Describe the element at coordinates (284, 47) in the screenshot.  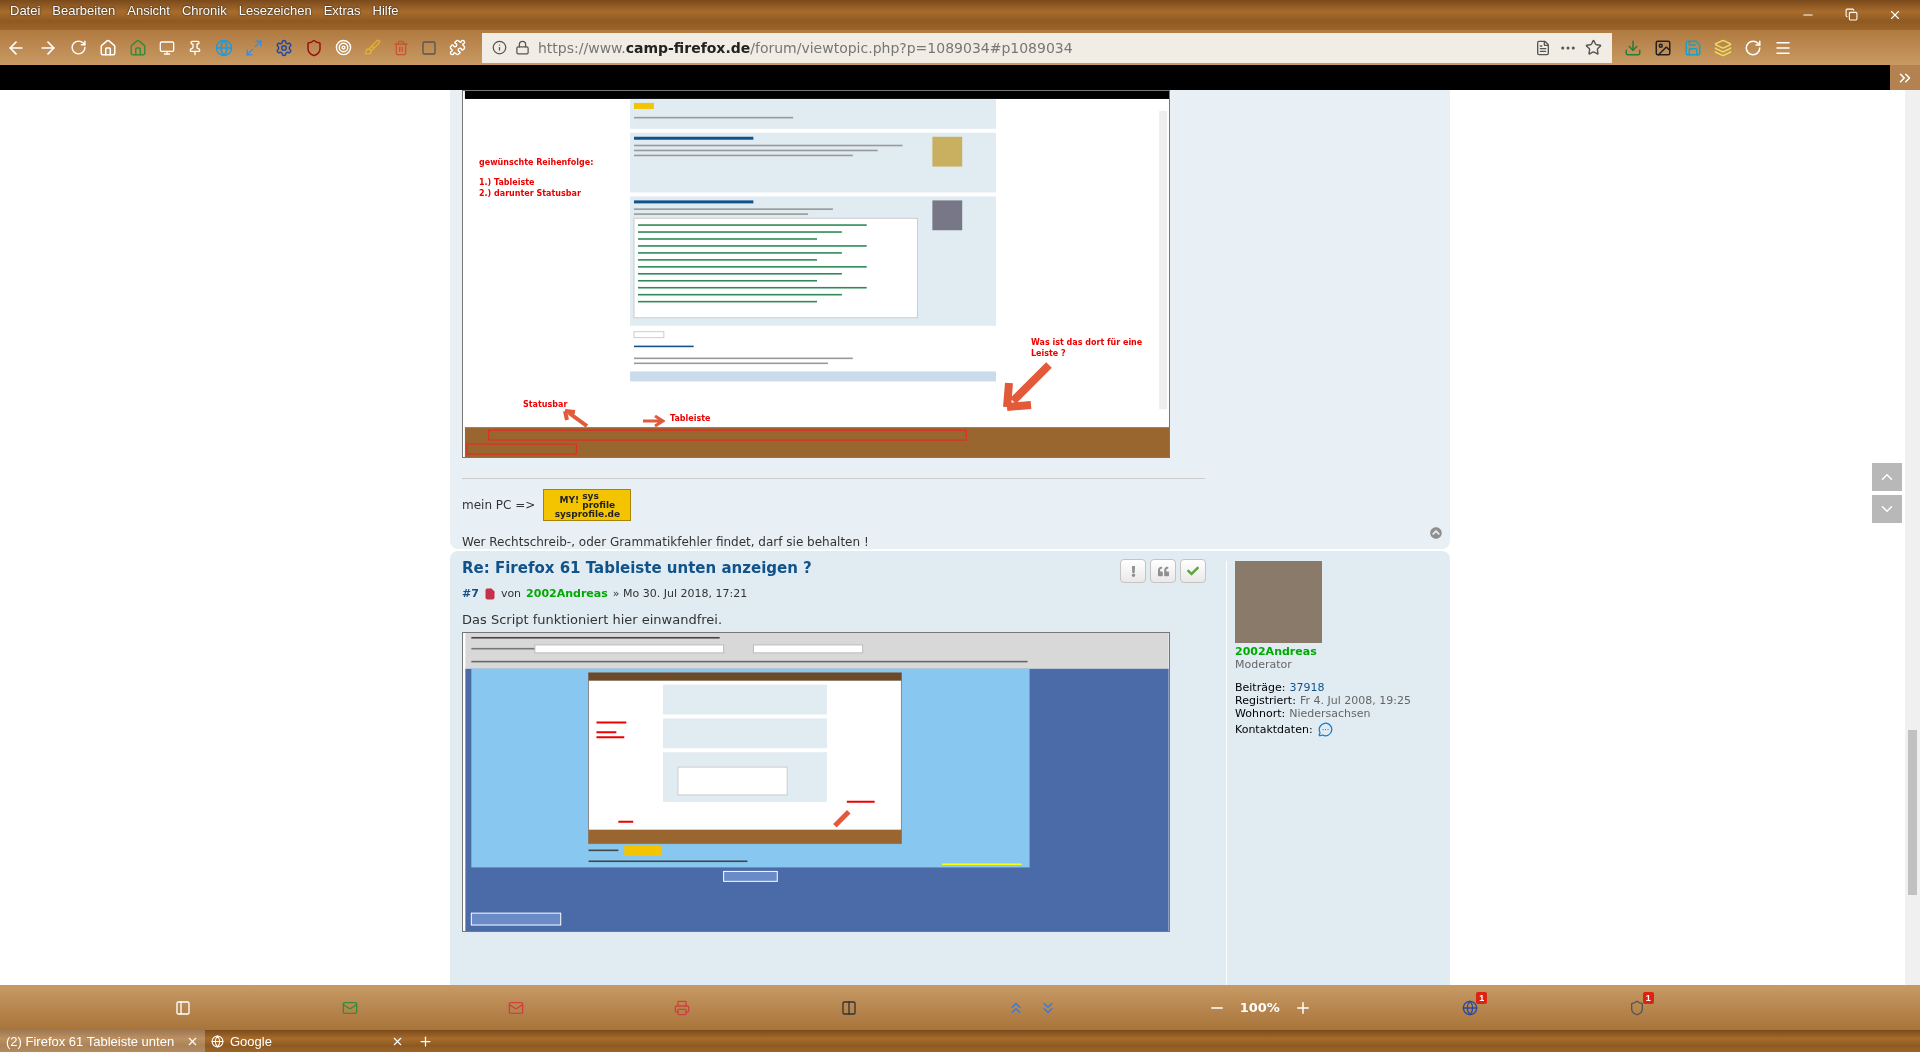
I see `settings-icon` at that location.